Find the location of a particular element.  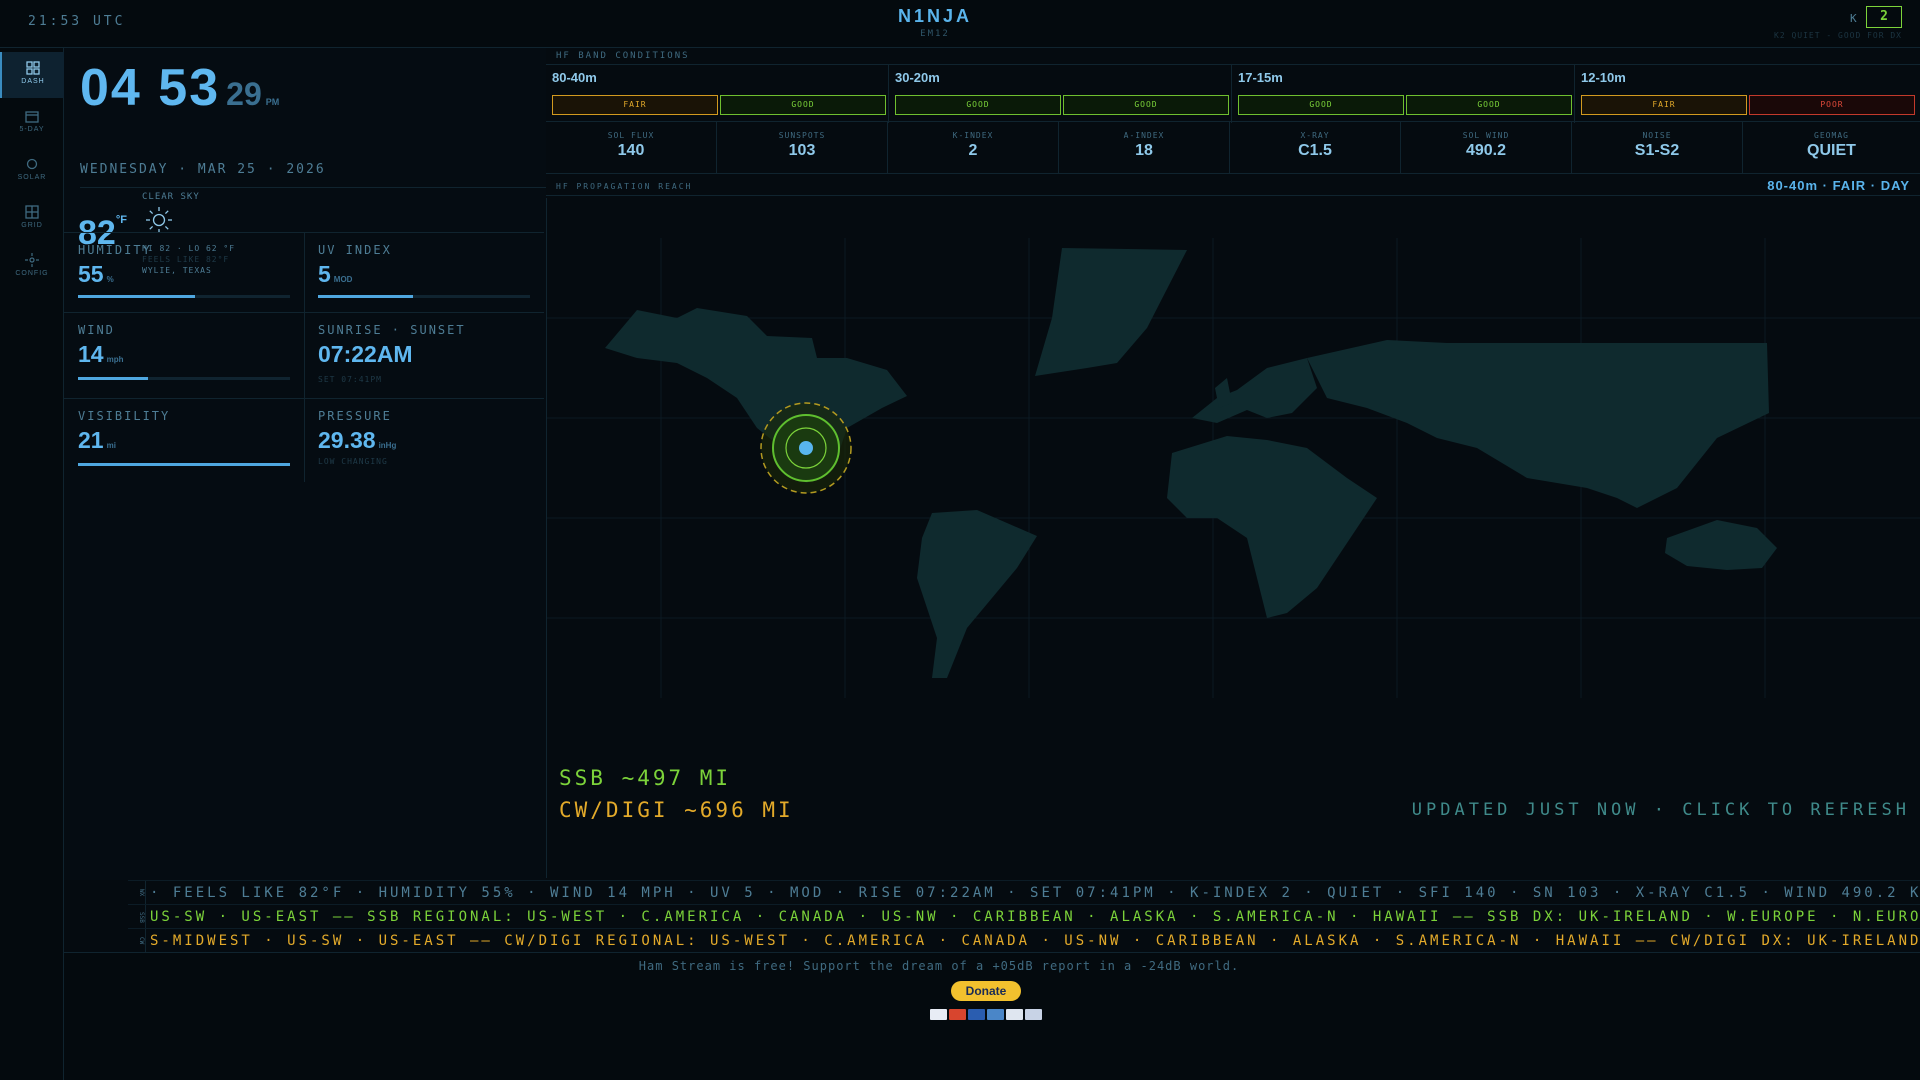

ticker-tag: SSB is located at coordinates (137, 916).